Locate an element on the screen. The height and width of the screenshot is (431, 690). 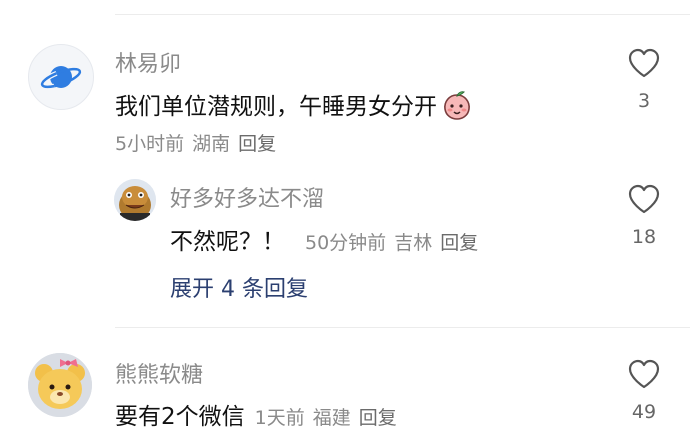
reply-time: 50分钟前 is located at coordinates (346, 243).